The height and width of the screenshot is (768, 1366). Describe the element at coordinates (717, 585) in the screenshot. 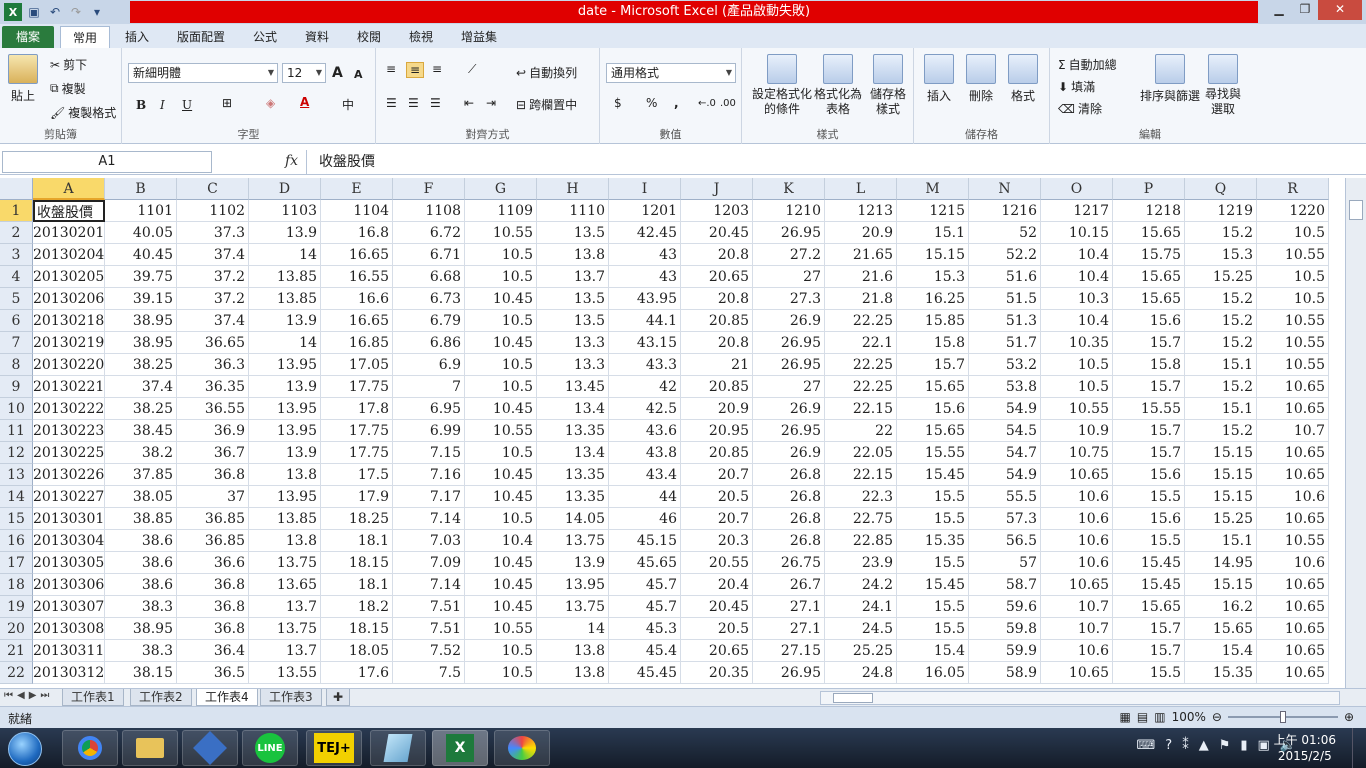

I see `cell: 20.4` at that location.